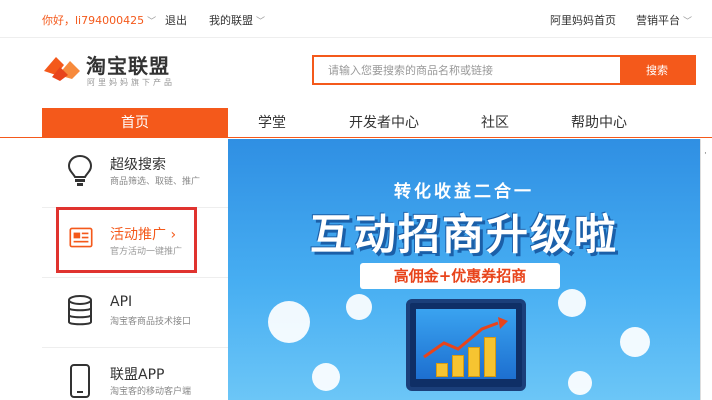 Image resolution: width=712 pixels, height=400 pixels. Describe the element at coordinates (464, 192) in the screenshot. I see `banner-line1: 转化收益二合一` at that location.